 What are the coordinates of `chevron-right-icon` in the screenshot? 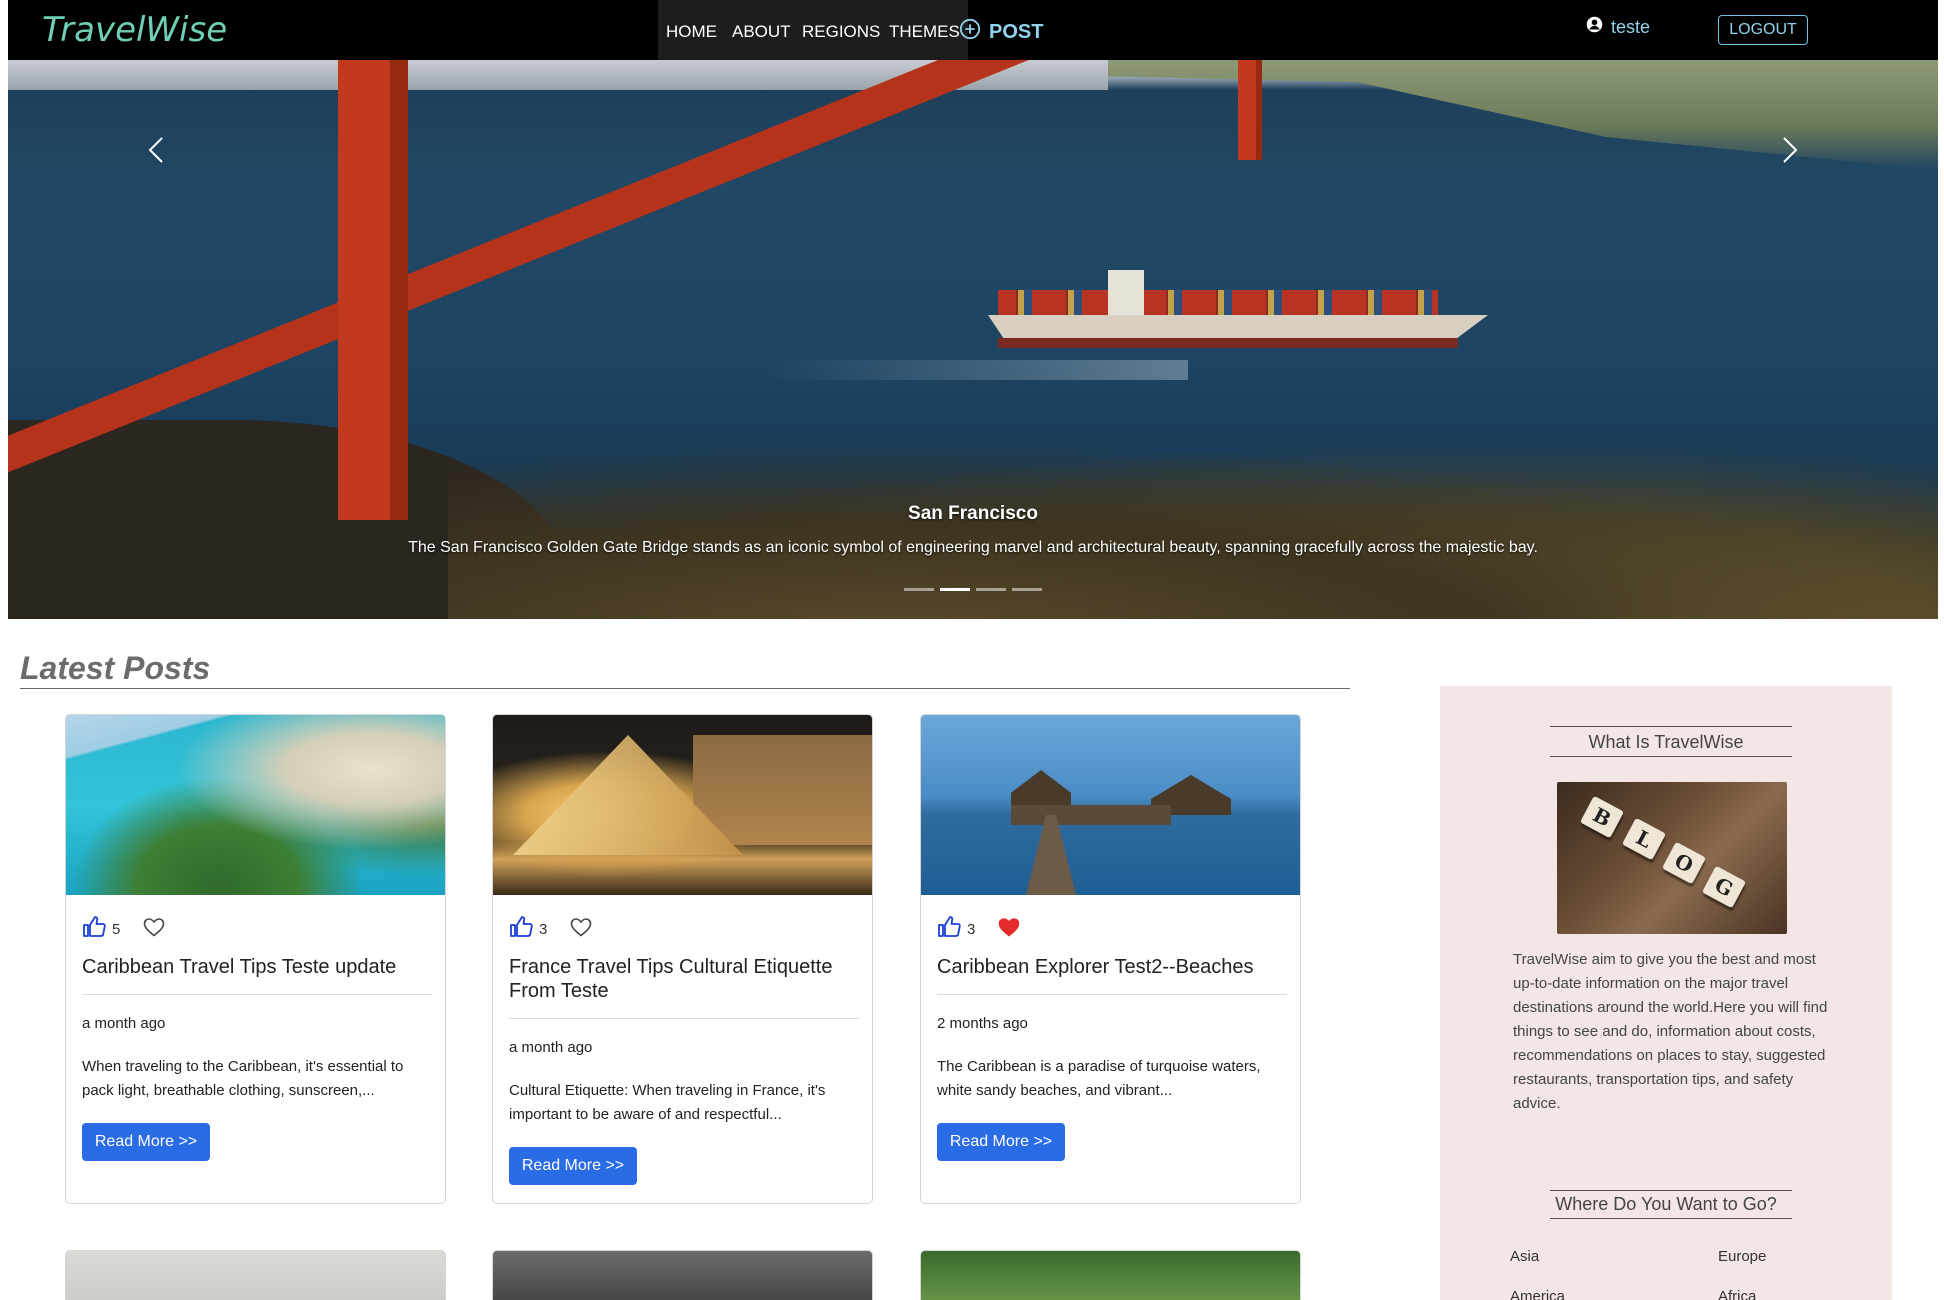 It's located at (1788, 155).